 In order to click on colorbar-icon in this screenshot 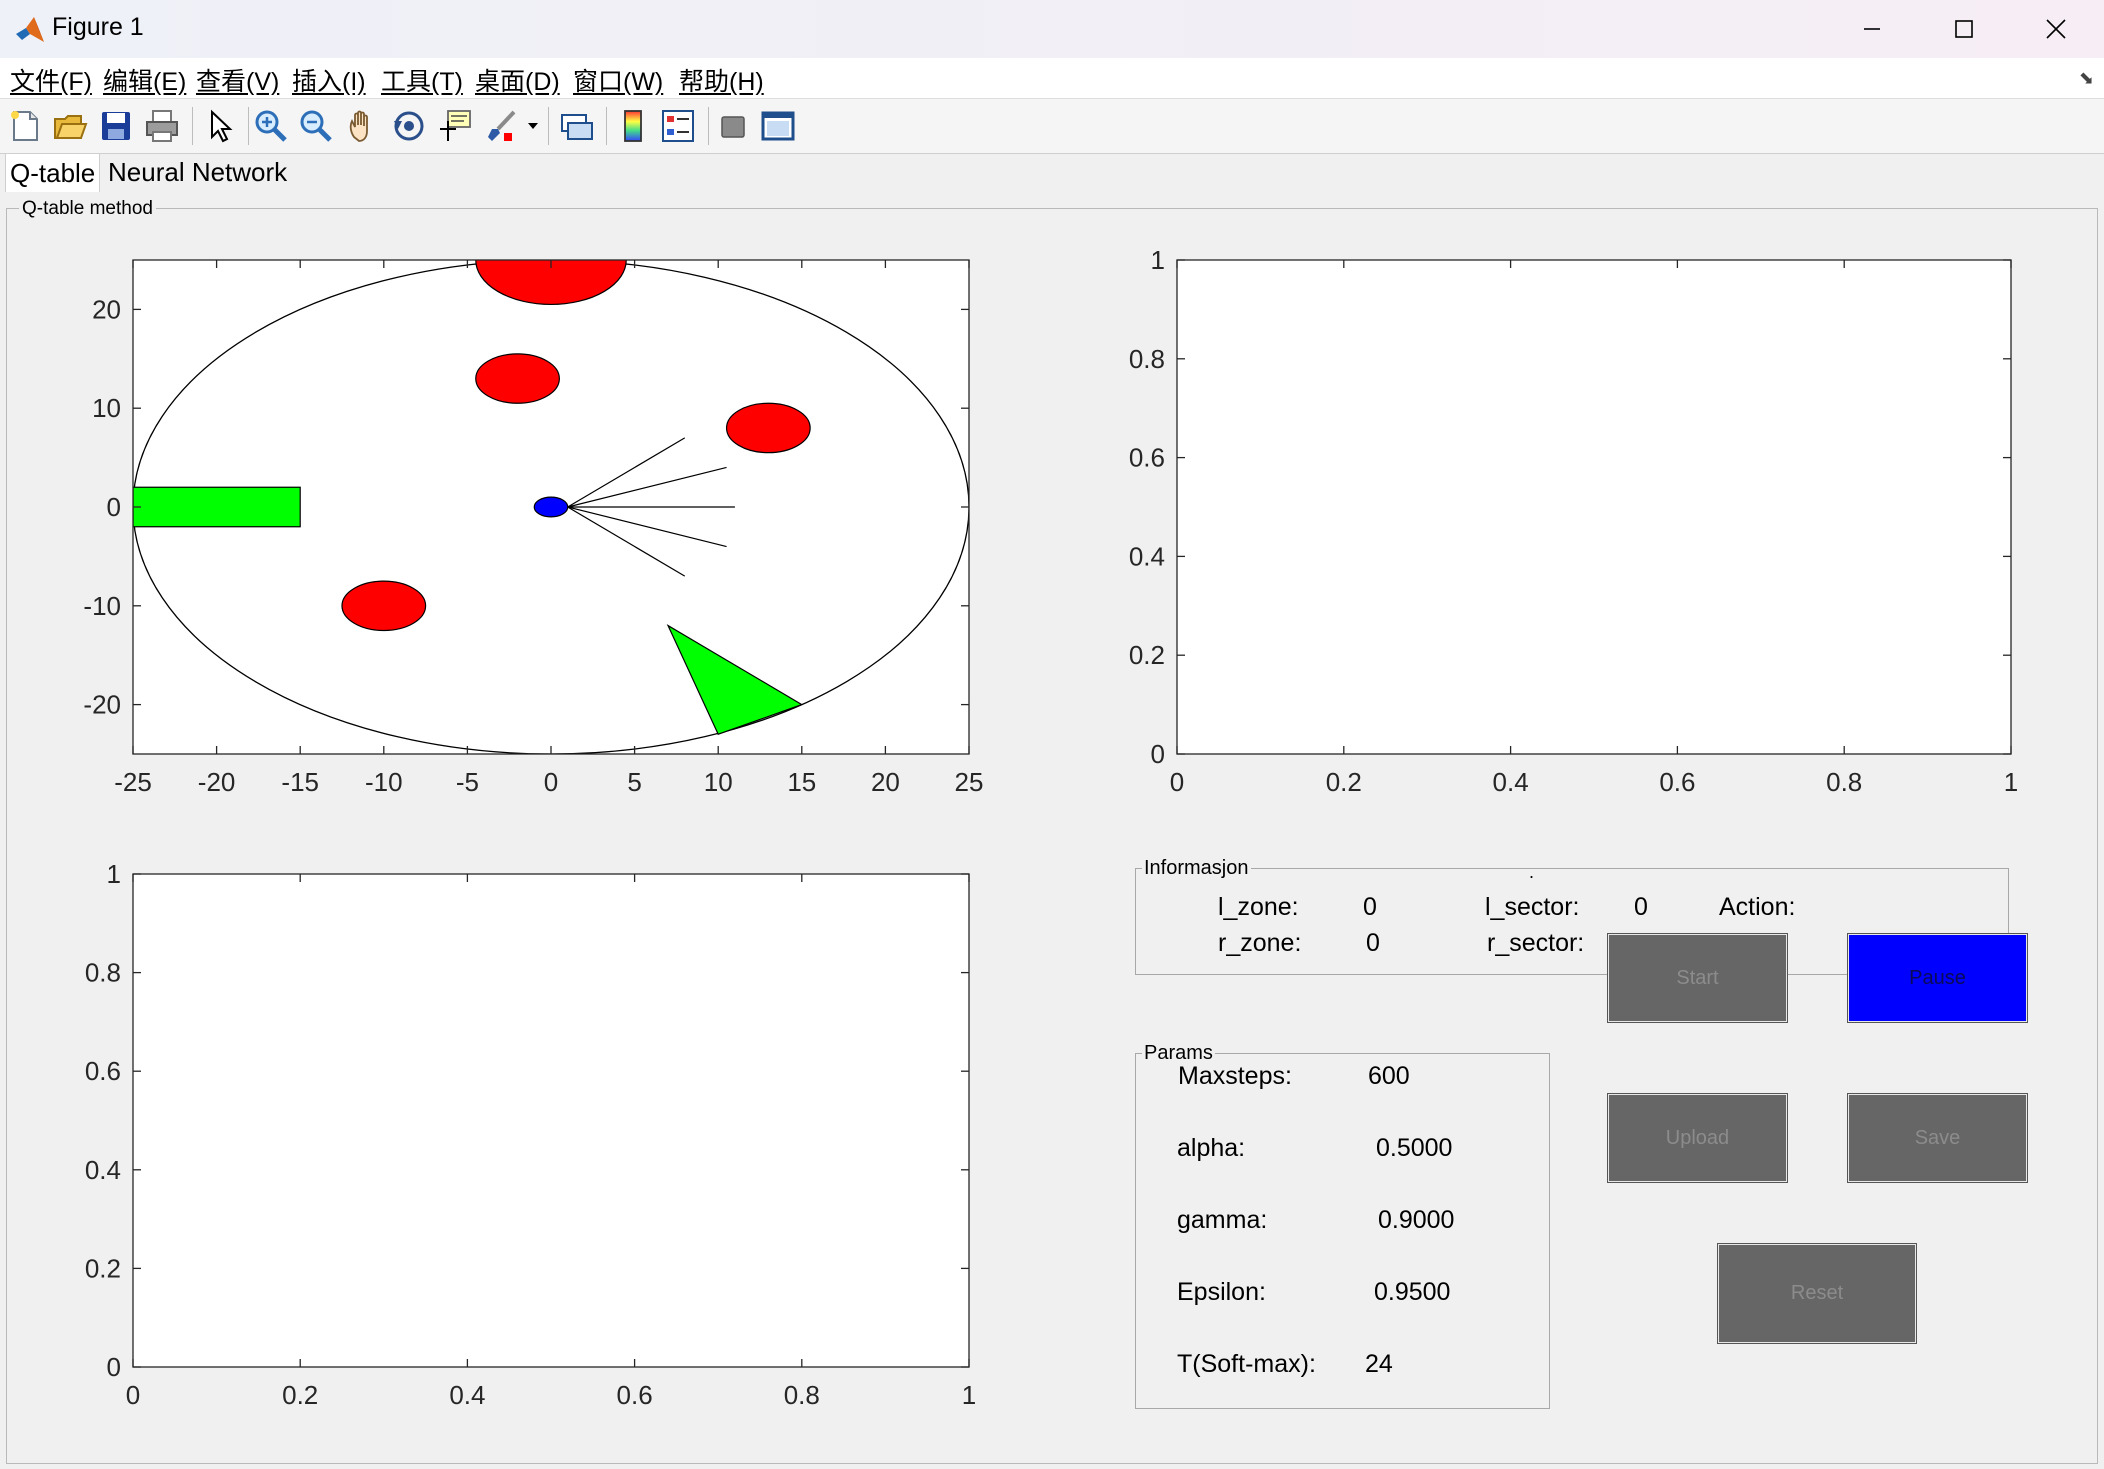, I will do `click(633, 126)`.